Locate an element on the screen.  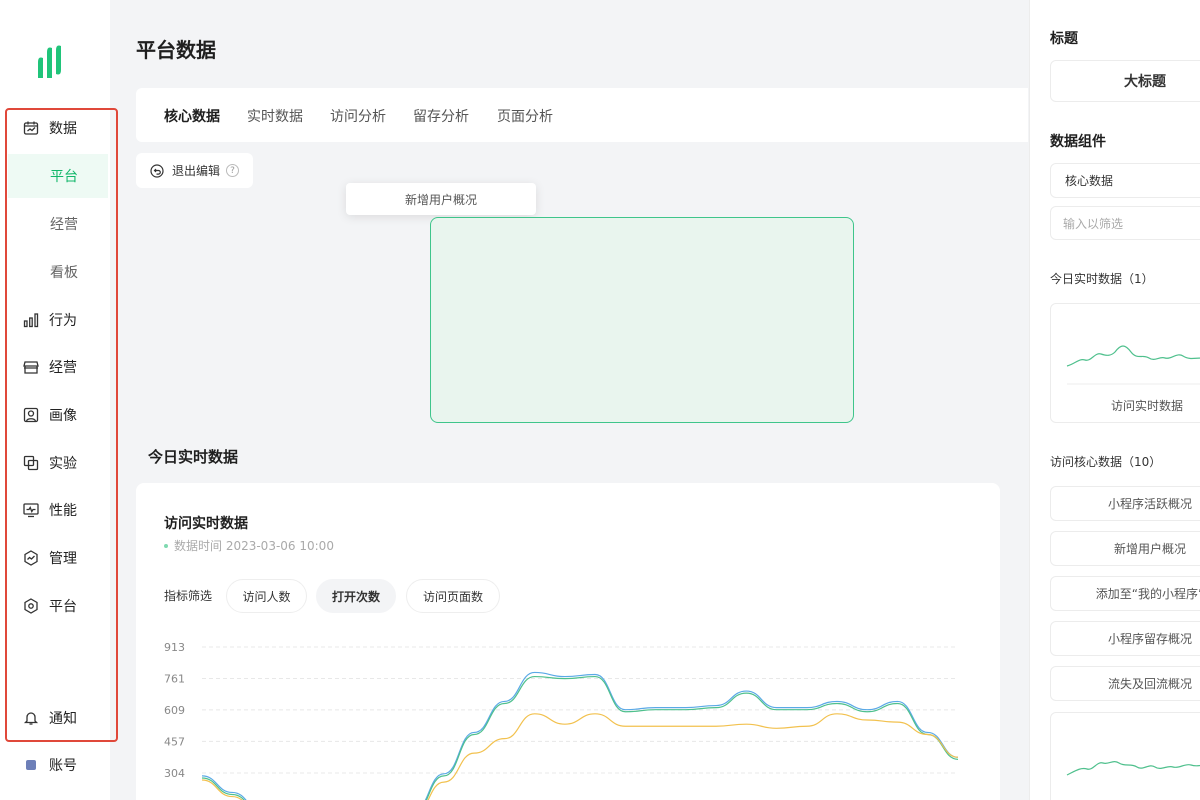
avatar-icon is located at coordinates (31, 765).